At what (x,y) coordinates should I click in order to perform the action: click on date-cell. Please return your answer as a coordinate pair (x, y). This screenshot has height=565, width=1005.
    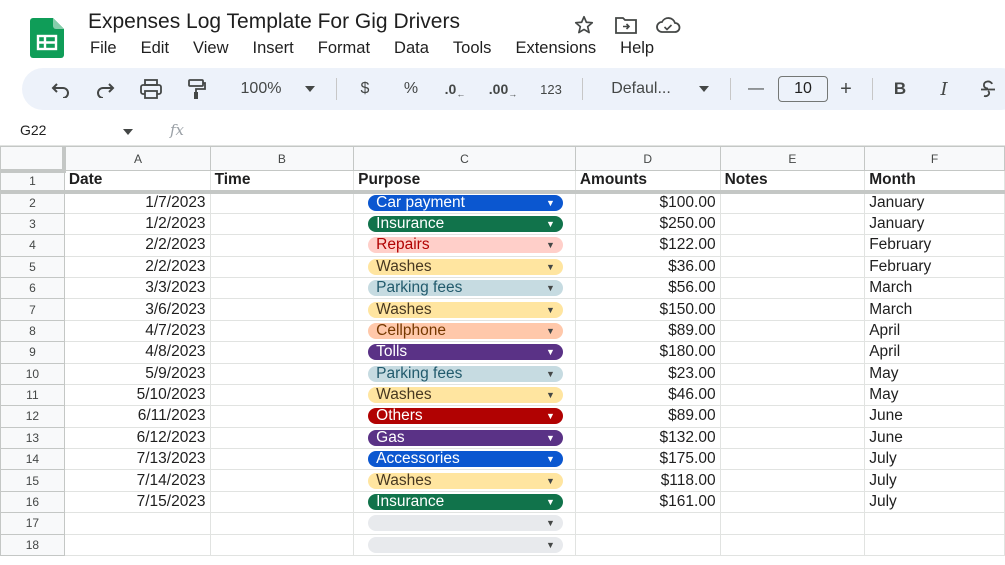
    Looking at the image, I should click on (137, 523).